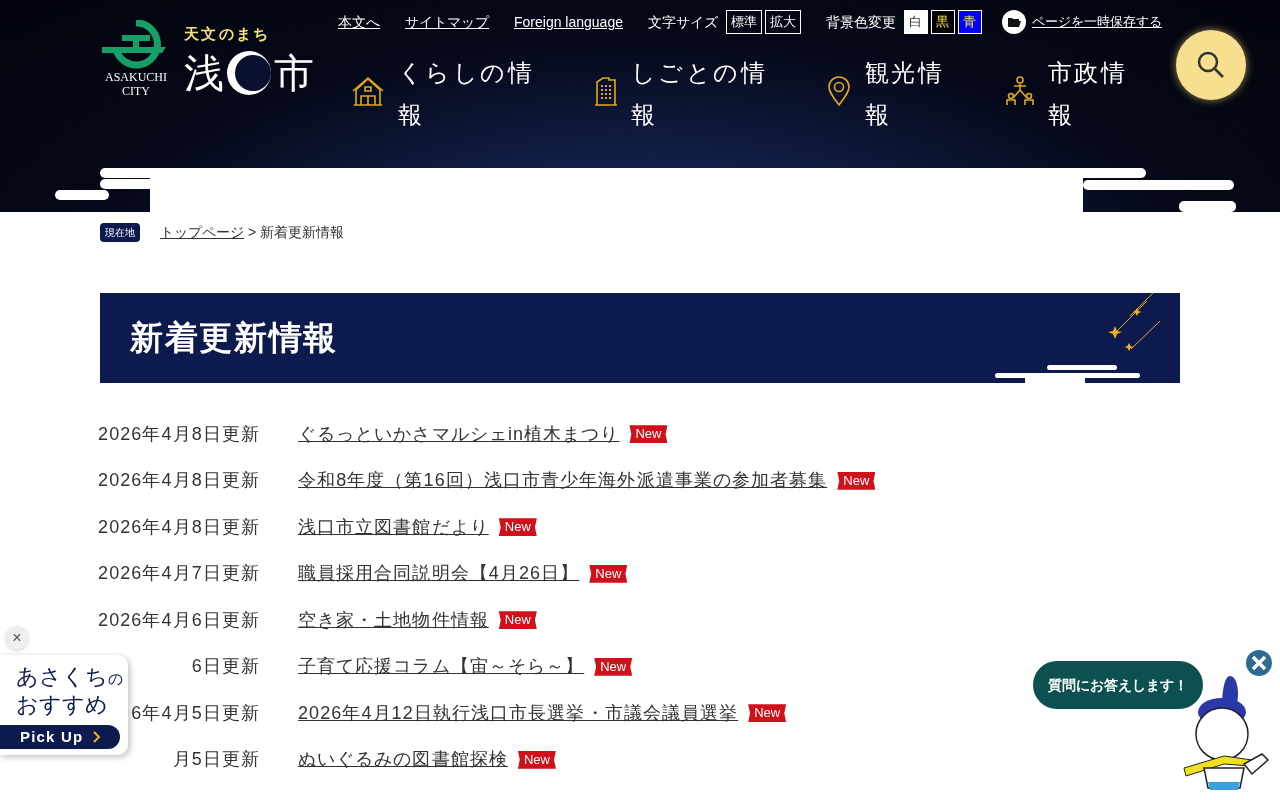  What do you see at coordinates (439, 574) in the screenshot?
I see `news-link: 職員採用合同説明会【4月26日】` at bounding box center [439, 574].